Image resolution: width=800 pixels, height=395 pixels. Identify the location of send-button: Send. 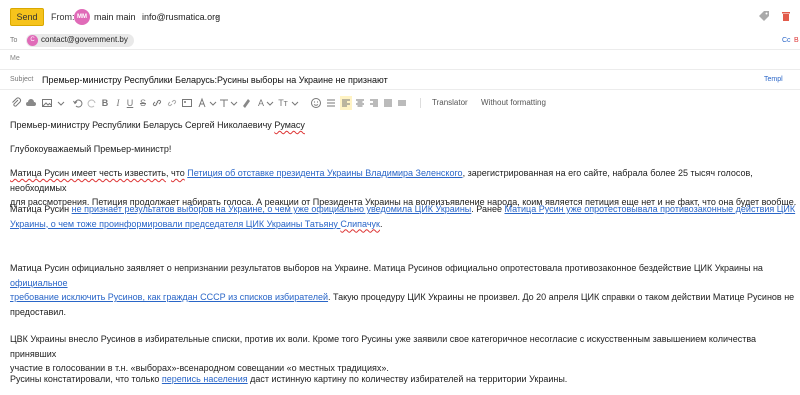
(27, 17).